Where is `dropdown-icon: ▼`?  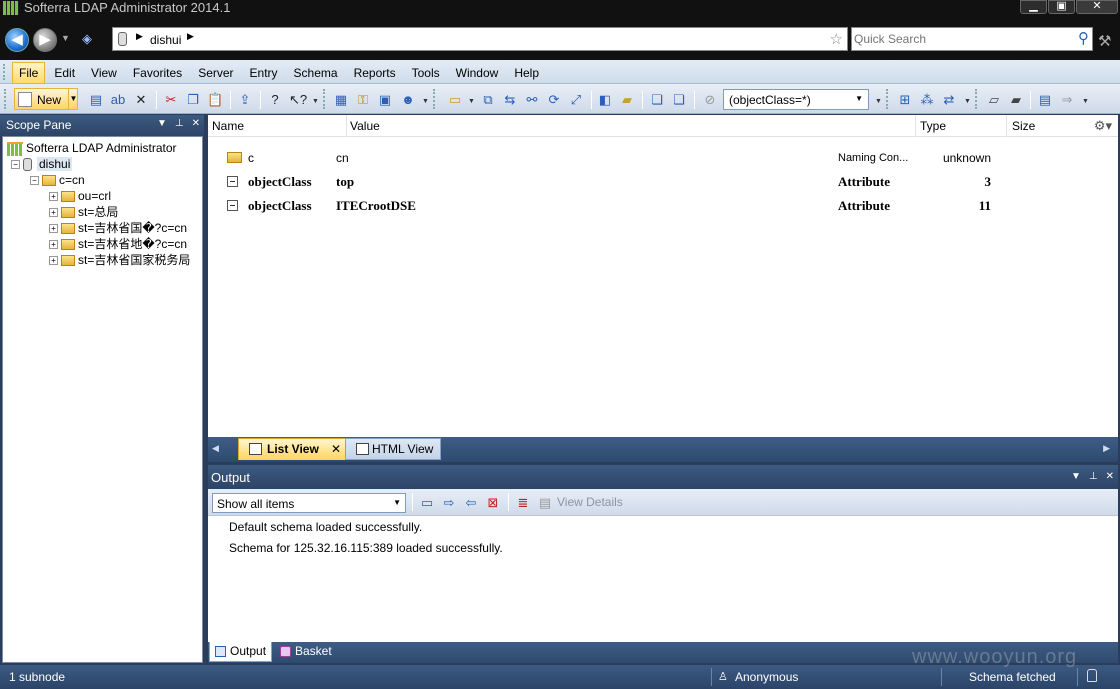
dropdown-icon: ▼ is located at coordinates (397, 502).